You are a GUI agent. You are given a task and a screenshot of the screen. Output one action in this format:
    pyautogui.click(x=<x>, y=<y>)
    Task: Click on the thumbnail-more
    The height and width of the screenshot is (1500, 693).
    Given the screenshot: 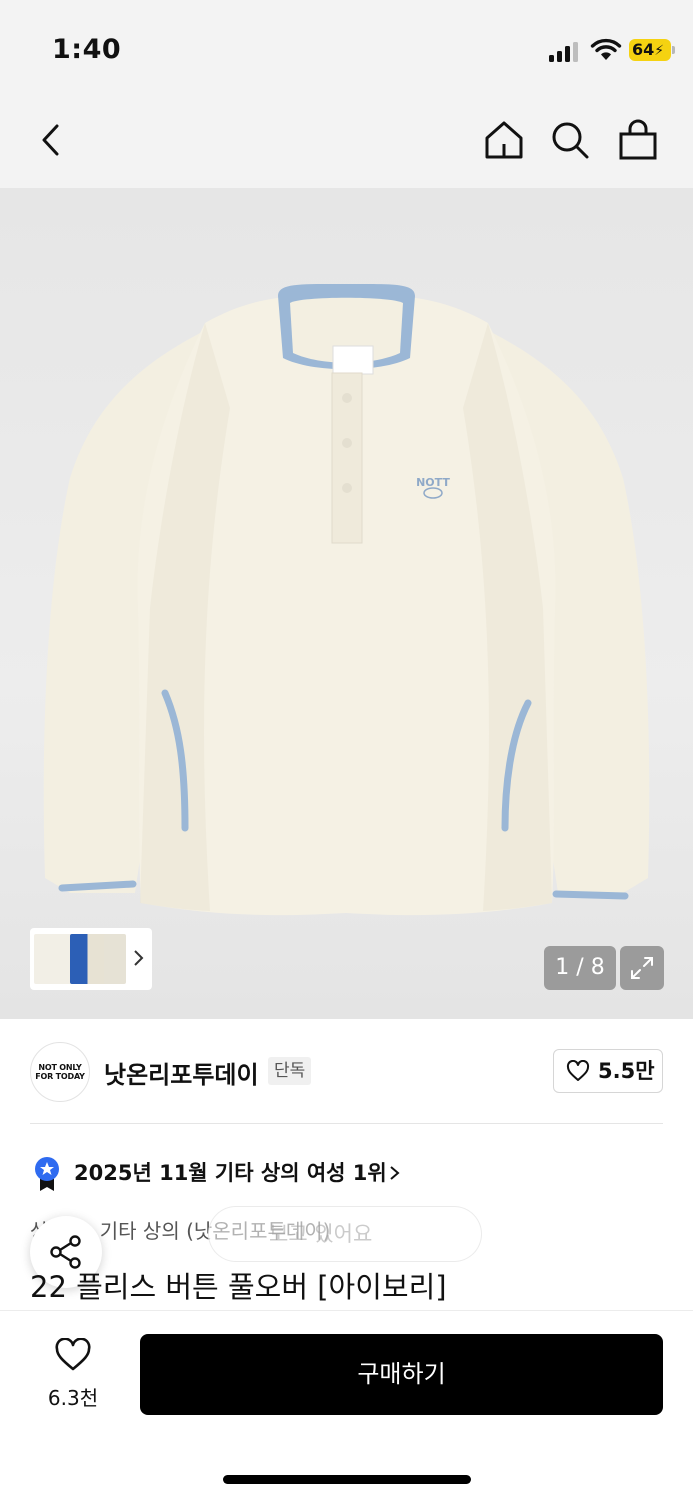 What is the action you would take?
    pyautogui.click(x=115, y=959)
    